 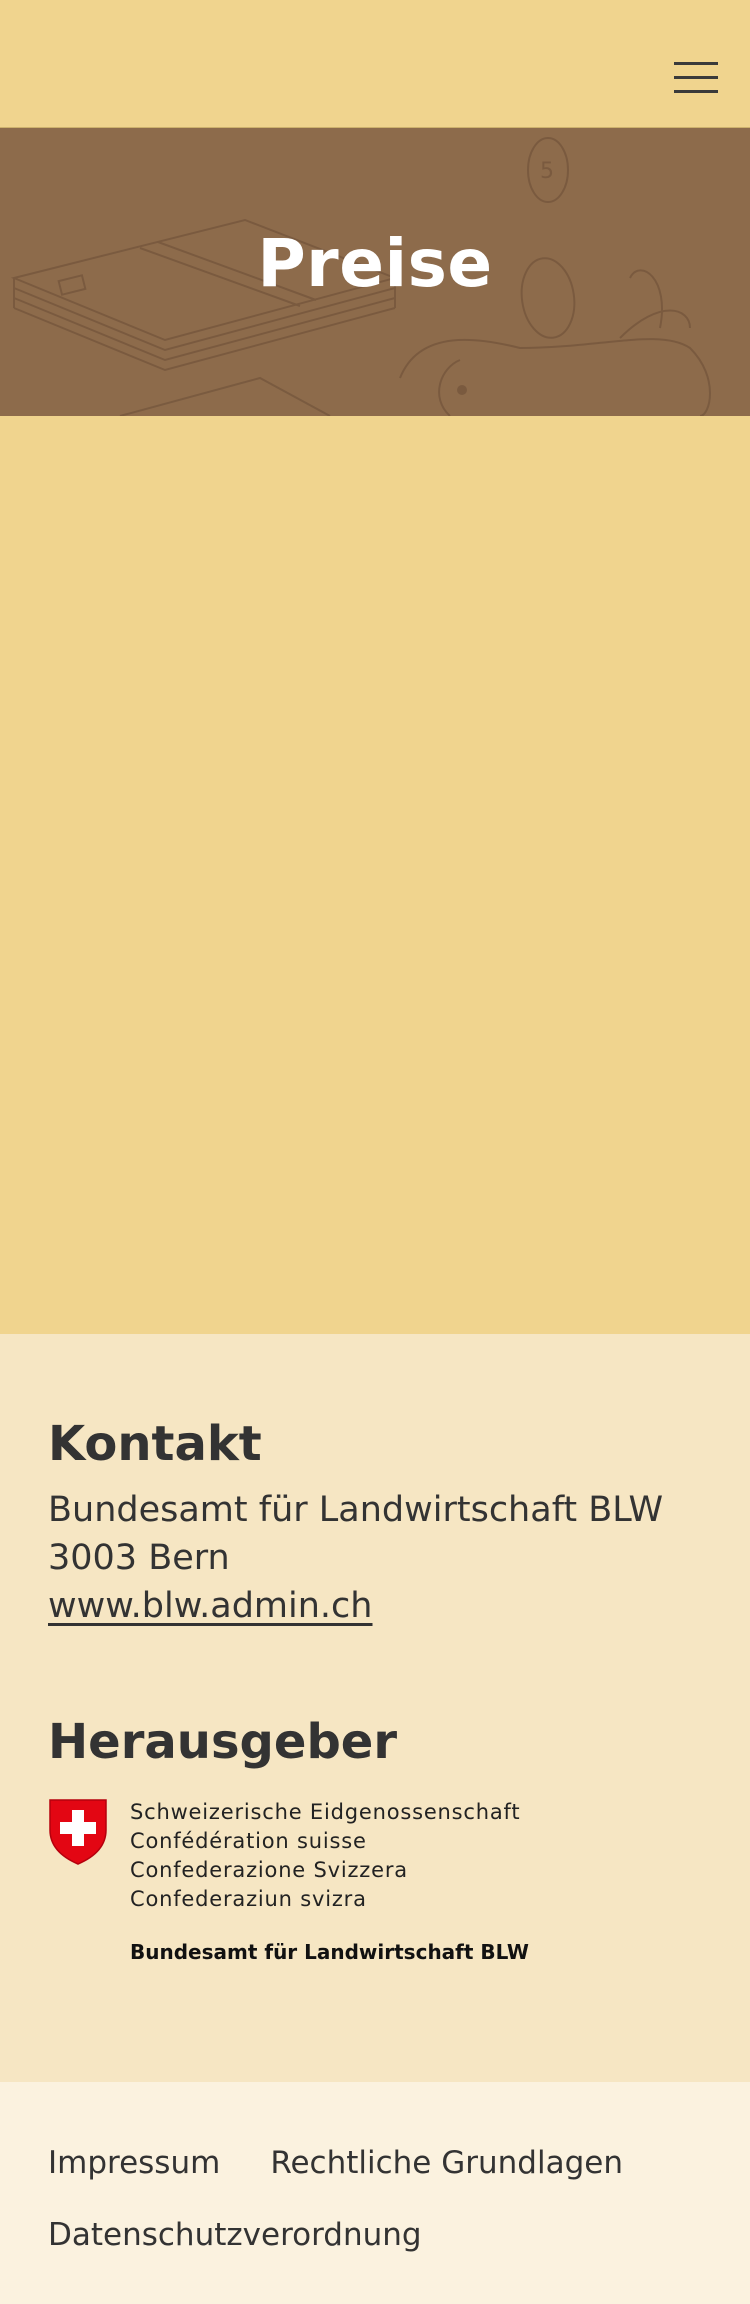 I want to click on logo-office-name: Bundesamt für Landwirtschaft BLW, so click(x=329, y=1952).